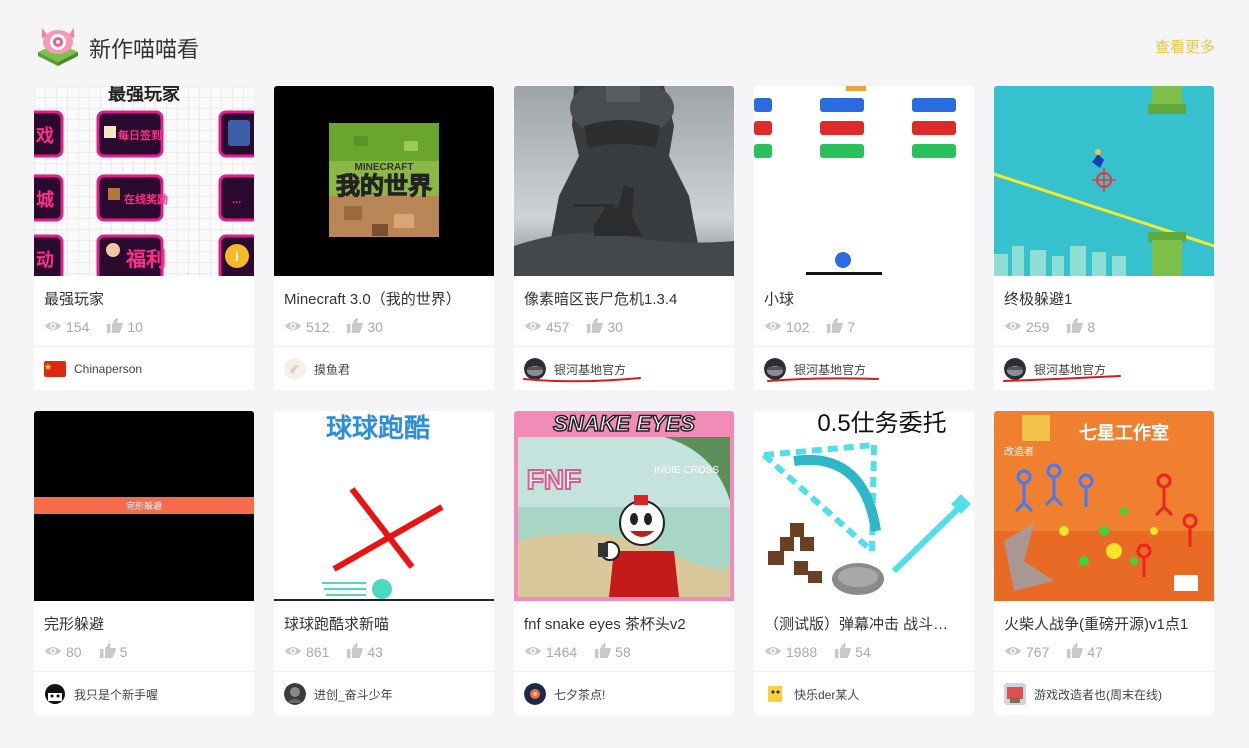 The image size is (1249, 748). Describe the element at coordinates (144, 298) in the screenshot. I see `game-title: 最强玩家` at that location.